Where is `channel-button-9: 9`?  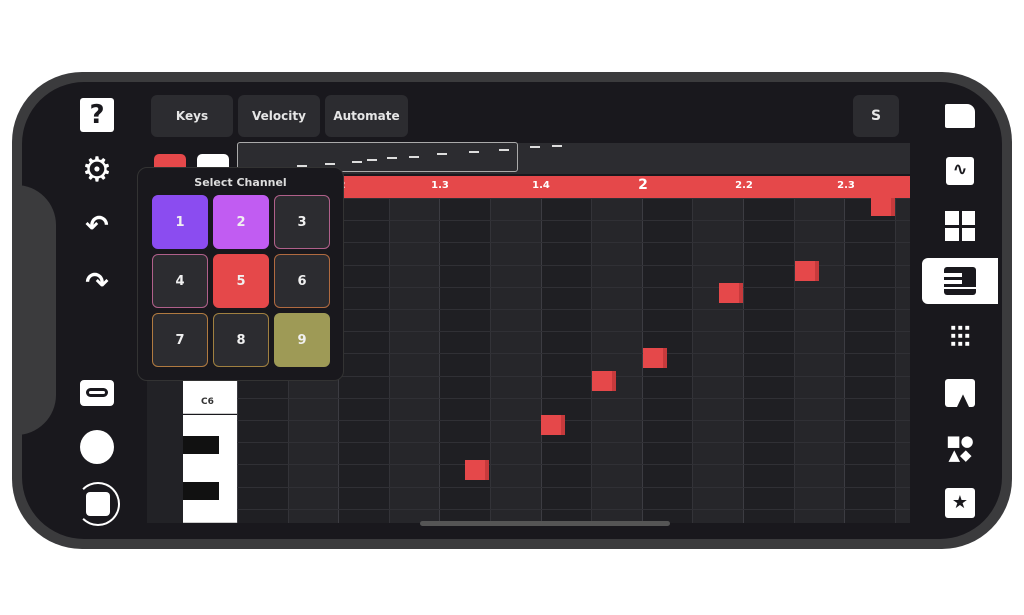 channel-button-9: 9 is located at coordinates (302, 340).